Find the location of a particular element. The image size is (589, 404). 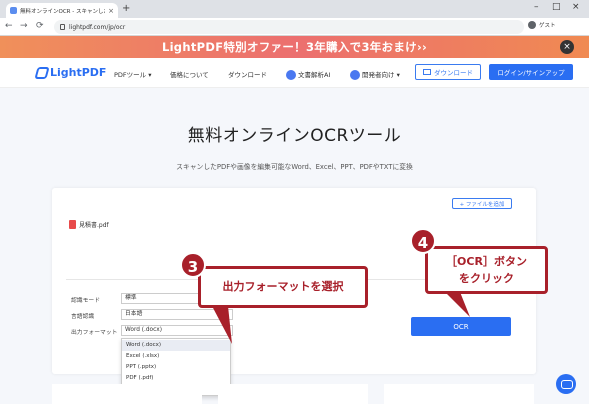

callout-number-4: 4 is located at coordinates (423, 241).